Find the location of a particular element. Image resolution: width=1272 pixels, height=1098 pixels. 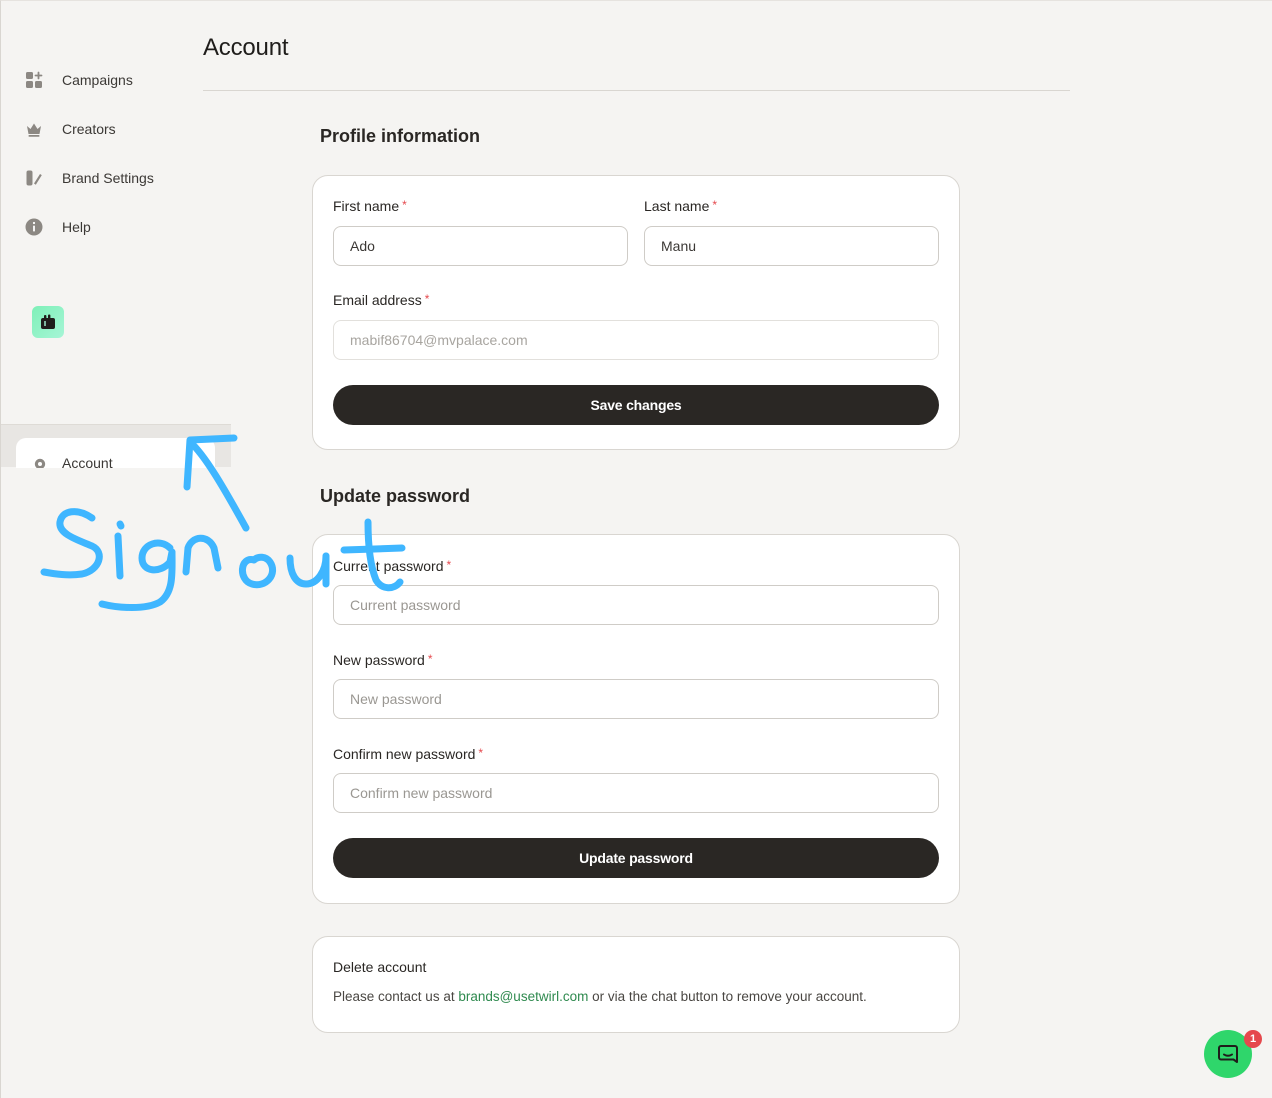

sidebar-item-help: Help is located at coordinates (57, 227).